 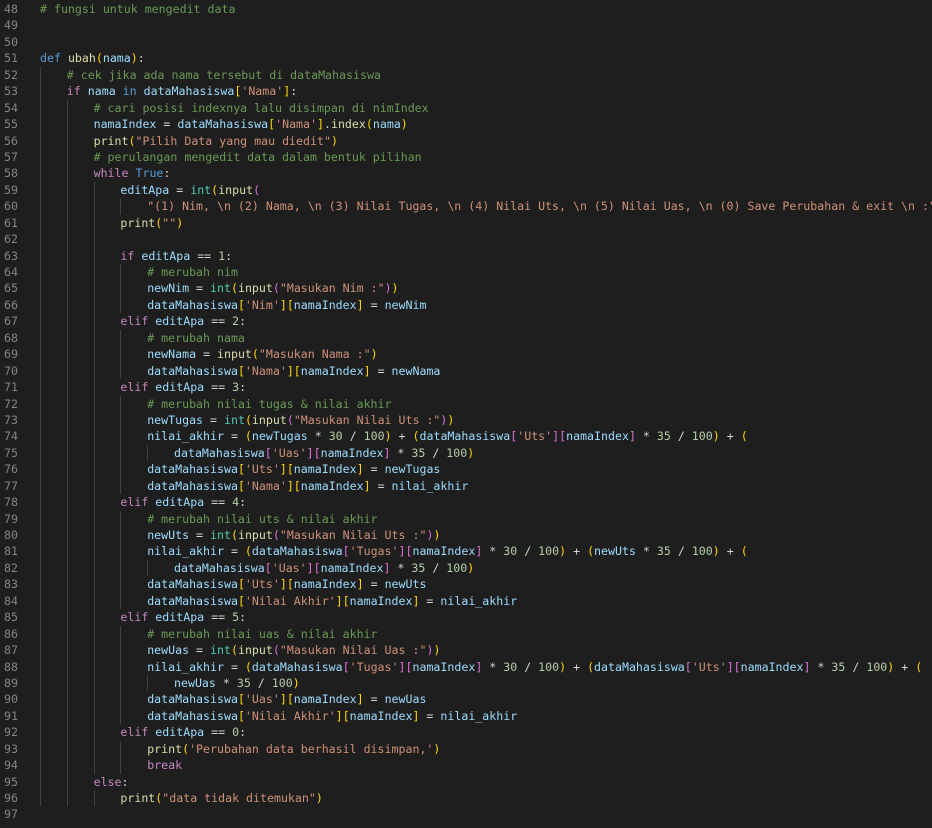 I want to click on code-line: 58 while True:, so click(x=466, y=173).